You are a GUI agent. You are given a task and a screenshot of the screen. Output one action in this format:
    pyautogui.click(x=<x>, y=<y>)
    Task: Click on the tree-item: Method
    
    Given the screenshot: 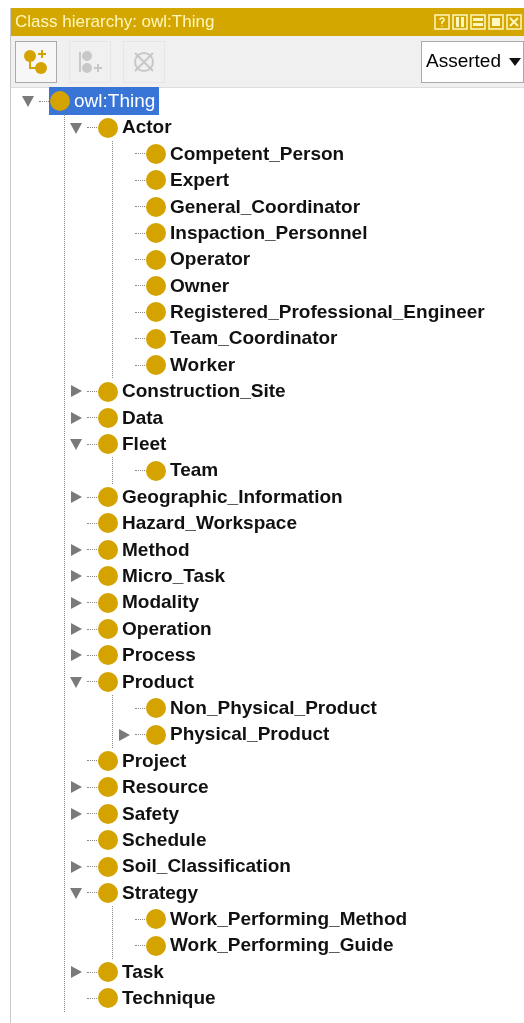 What is the action you would take?
    pyautogui.click(x=145, y=550)
    